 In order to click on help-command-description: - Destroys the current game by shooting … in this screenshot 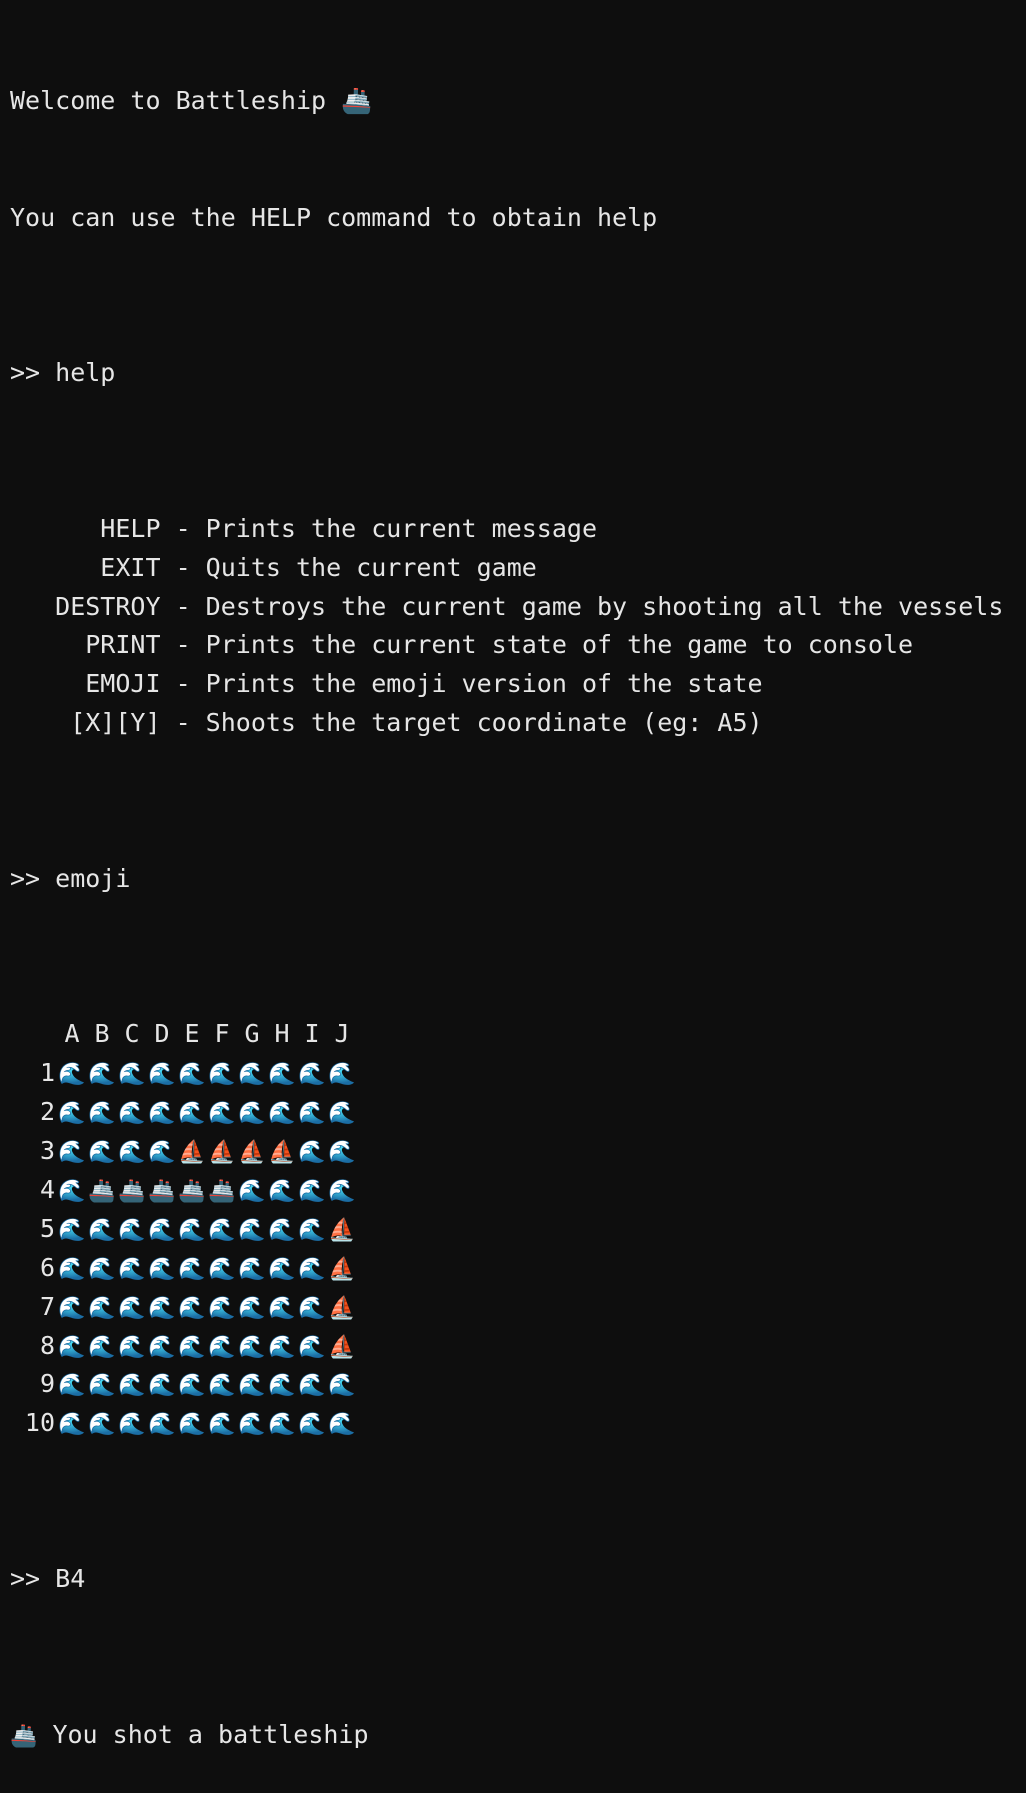, I will do `click(582, 606)`.